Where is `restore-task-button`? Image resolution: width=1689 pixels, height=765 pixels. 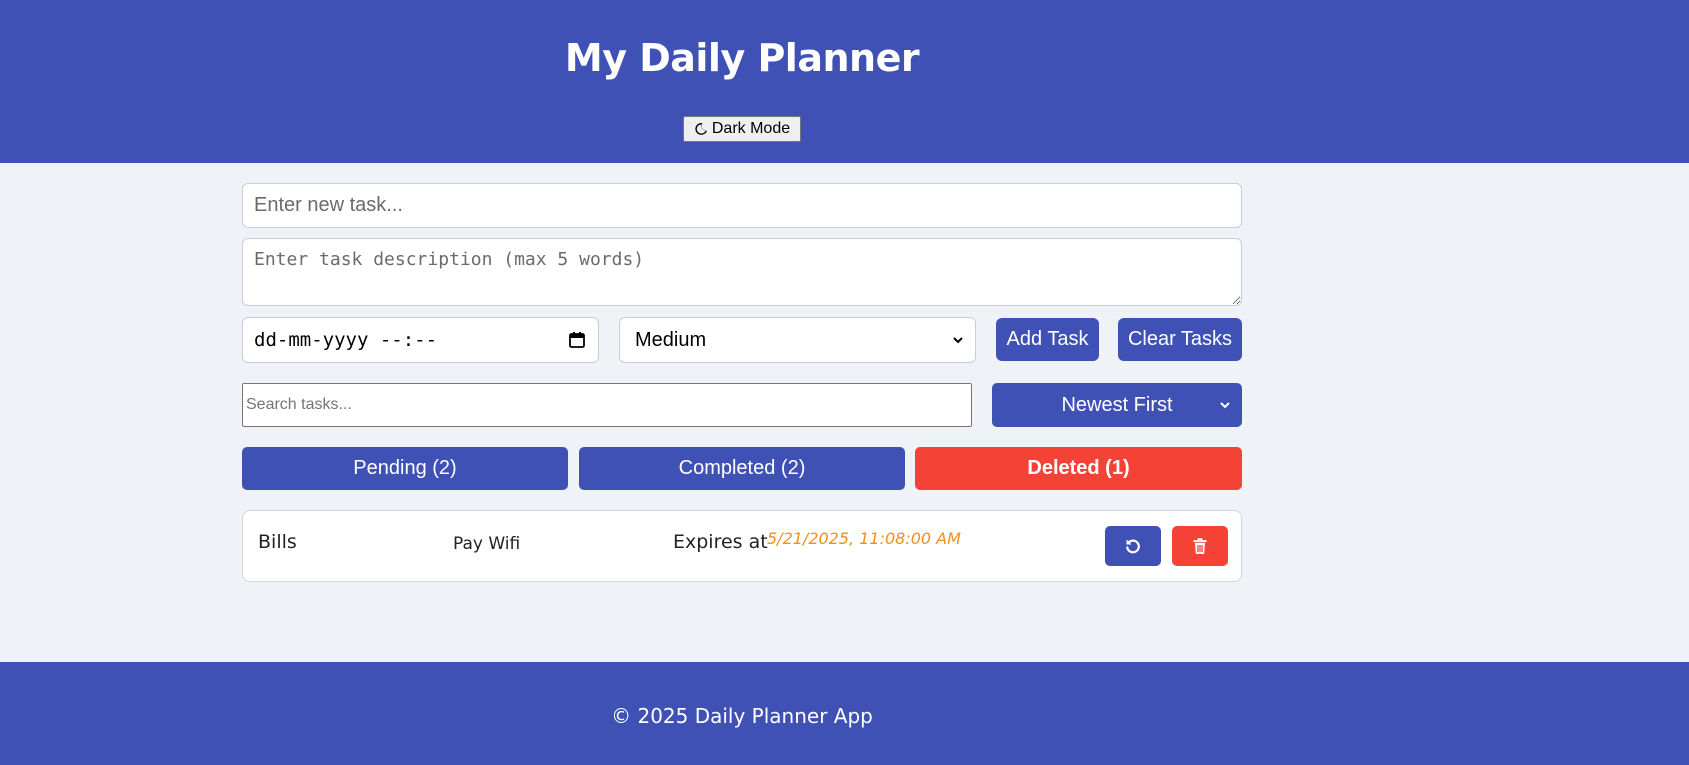 restore-task-button is located at coordinates (1133, 546).